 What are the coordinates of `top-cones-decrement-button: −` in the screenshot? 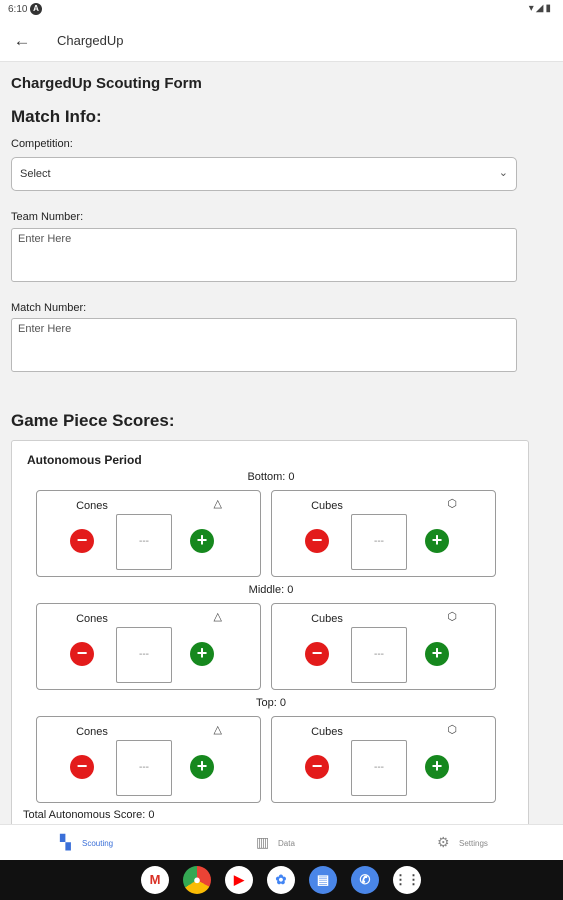 It's located at (82, 767).